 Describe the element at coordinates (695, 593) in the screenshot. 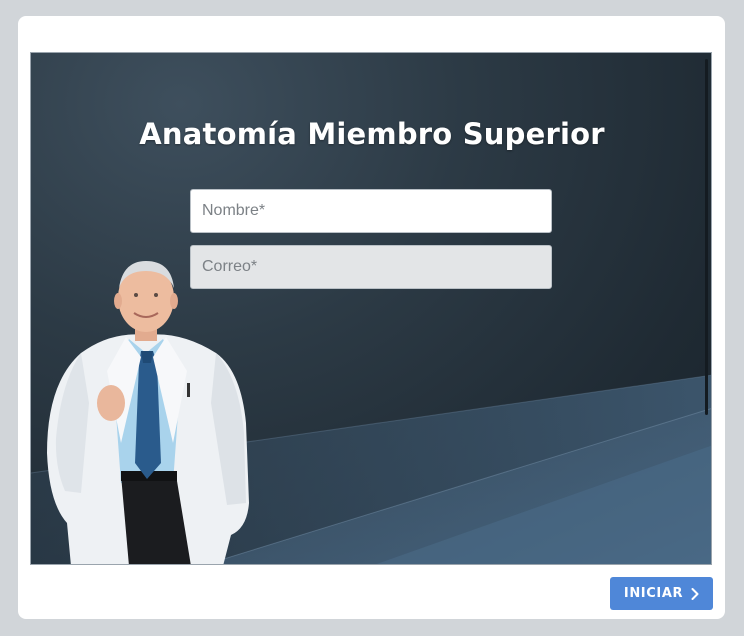

I see `chevron-right-icon` at that location.